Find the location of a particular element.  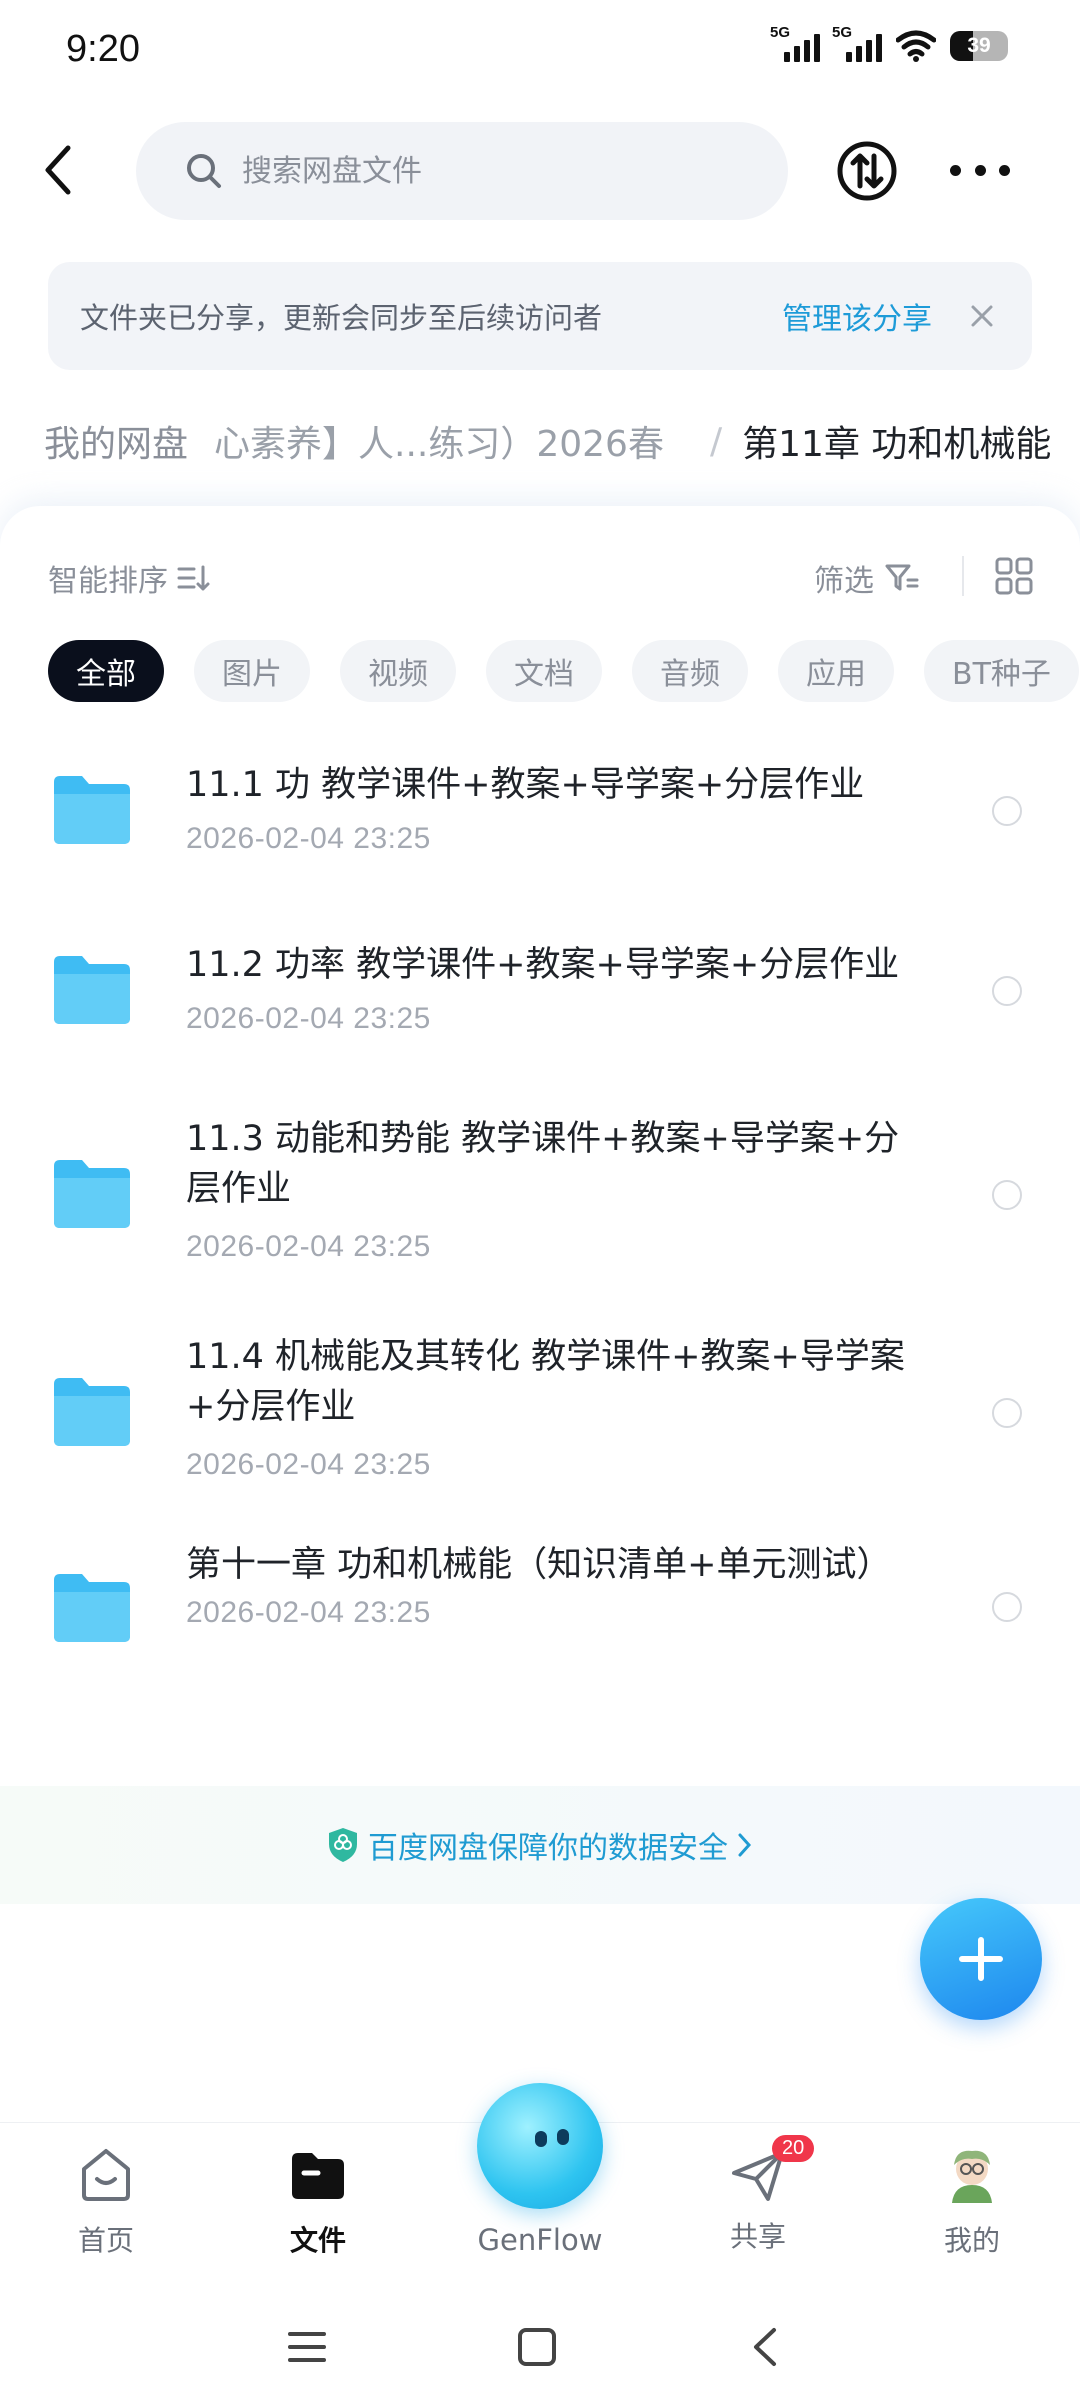

wifi-icon is located at coordinates (916, 46).